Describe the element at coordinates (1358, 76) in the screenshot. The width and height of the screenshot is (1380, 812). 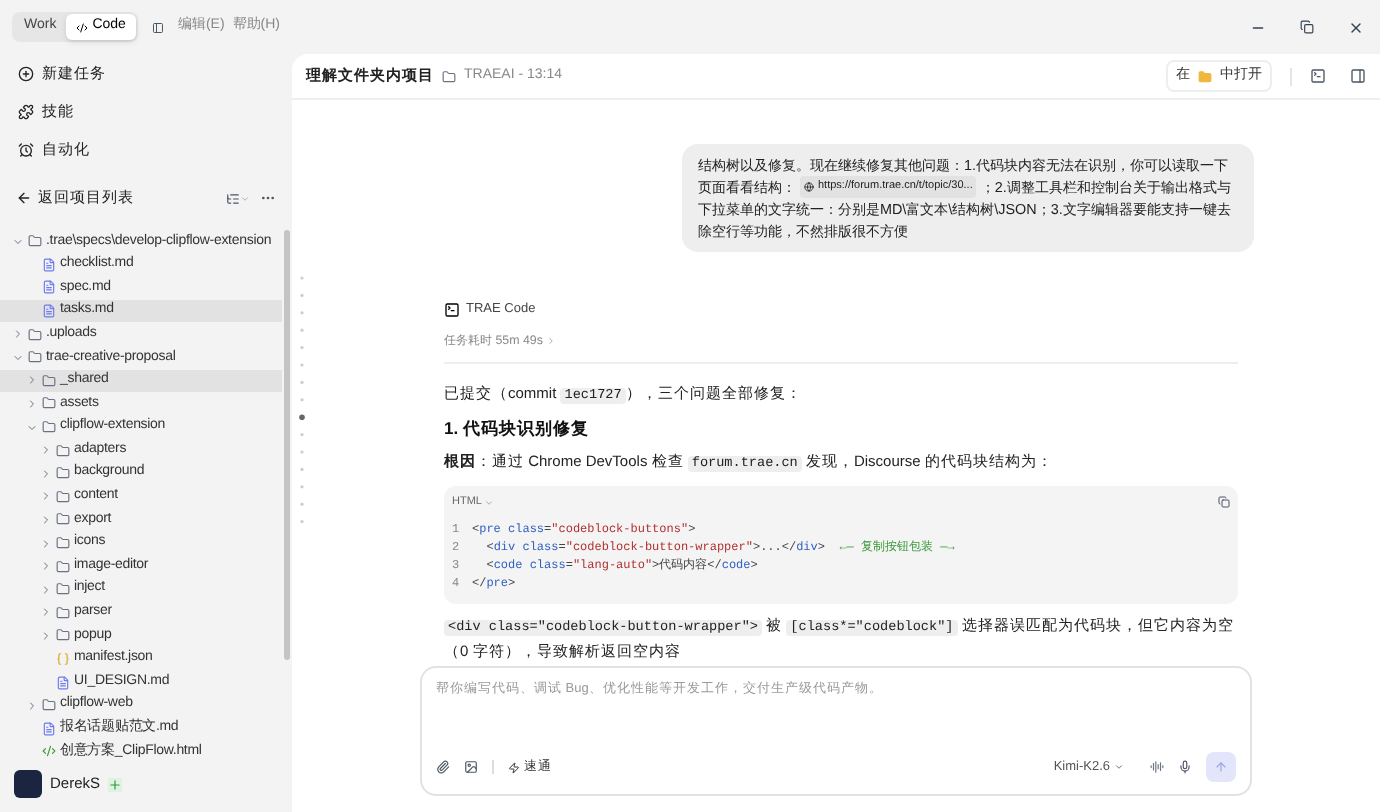
I see `panel-icon` at that location.